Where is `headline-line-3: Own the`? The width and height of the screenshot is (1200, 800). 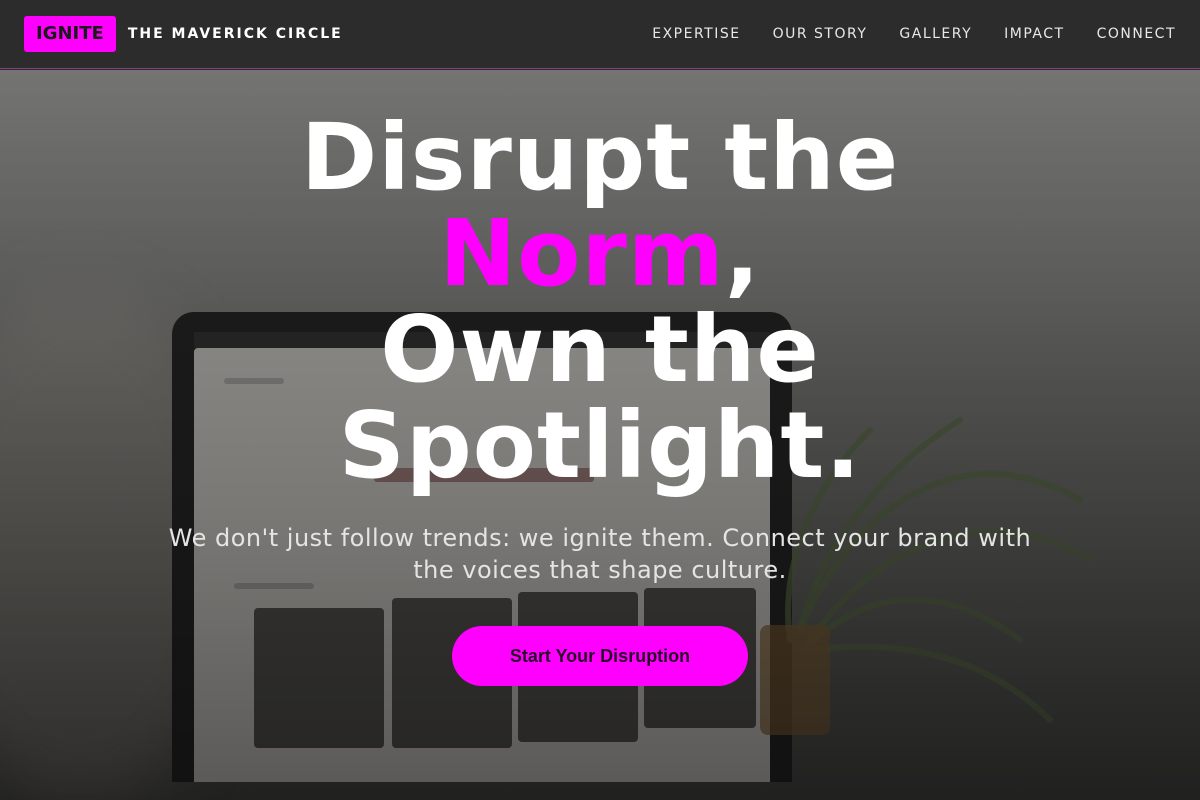
headline-line-3: Own the is located at coordinates (600, 349).